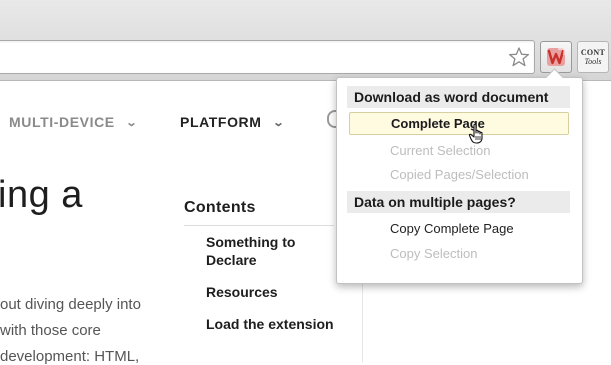 This screenshot has width=611, height=365. What do you see at coordinates (593, 52) in the screenshot?
I see `tools-label-line1: CONT` at bounding box center [593, 52].